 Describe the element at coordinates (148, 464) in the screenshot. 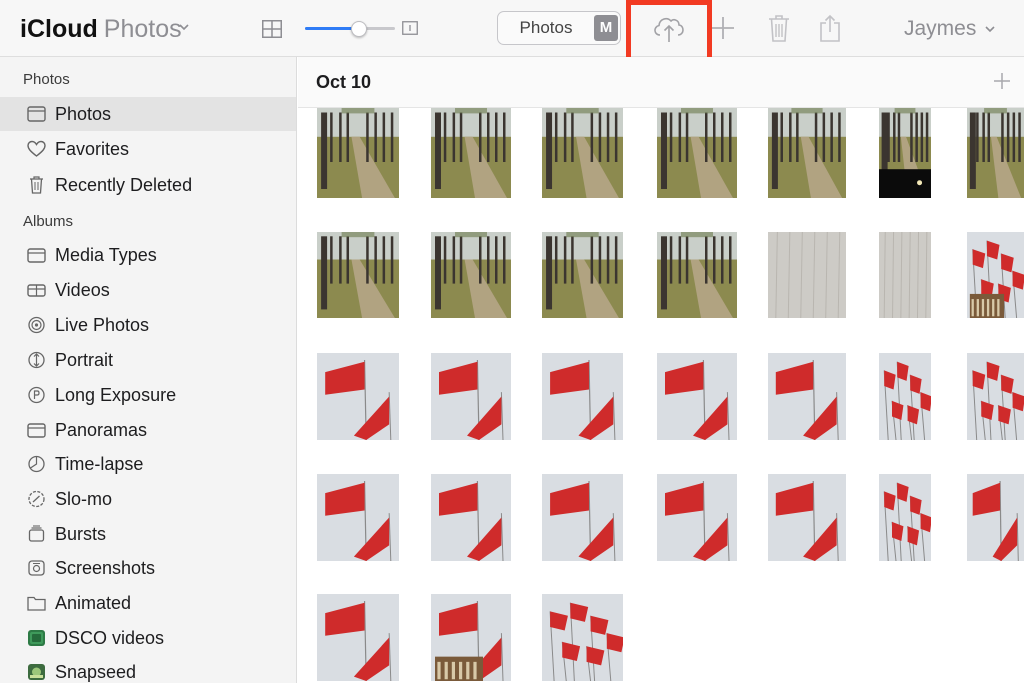

I see `sidebar-item-time-lapse: Time-lapse` at that location.